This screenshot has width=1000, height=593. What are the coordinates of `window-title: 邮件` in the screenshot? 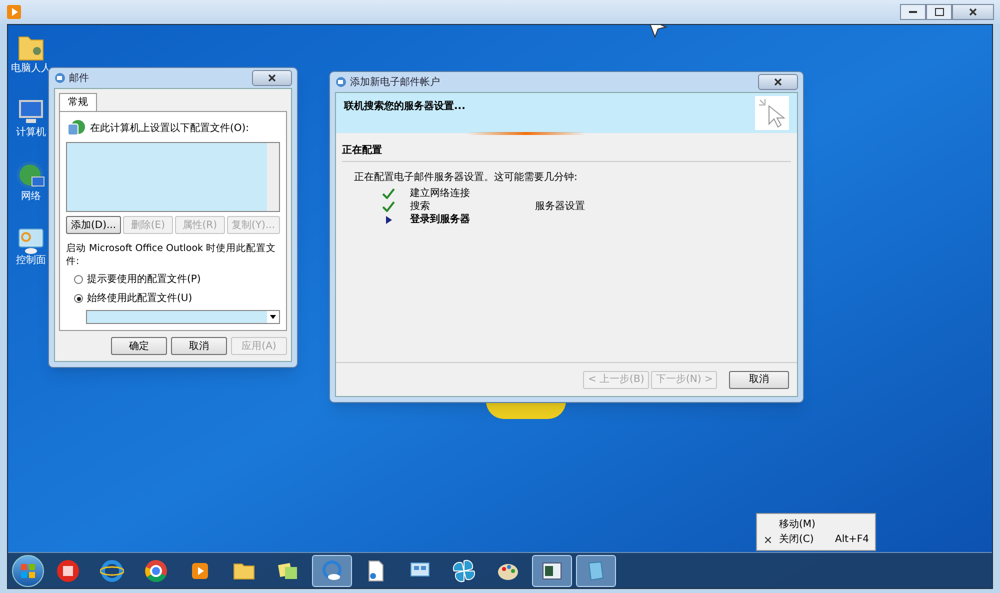 It's located at (79, 79).